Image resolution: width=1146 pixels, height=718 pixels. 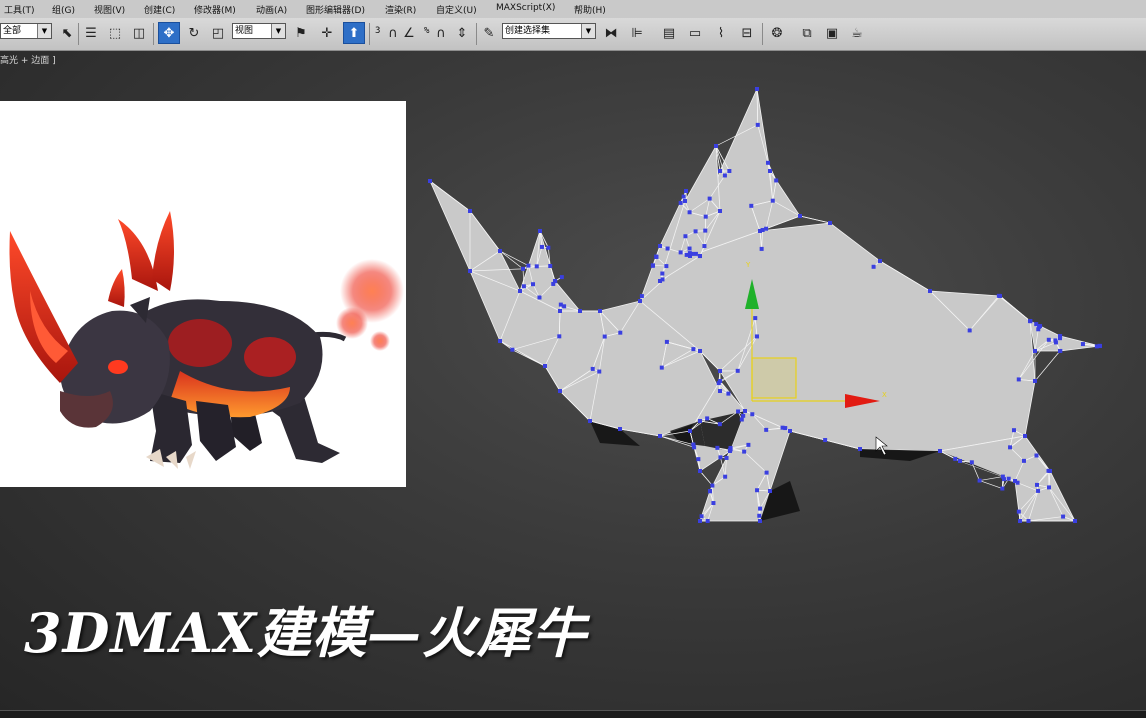 I want to click on gizmo-xy-plane, so click(x=774, y=378).